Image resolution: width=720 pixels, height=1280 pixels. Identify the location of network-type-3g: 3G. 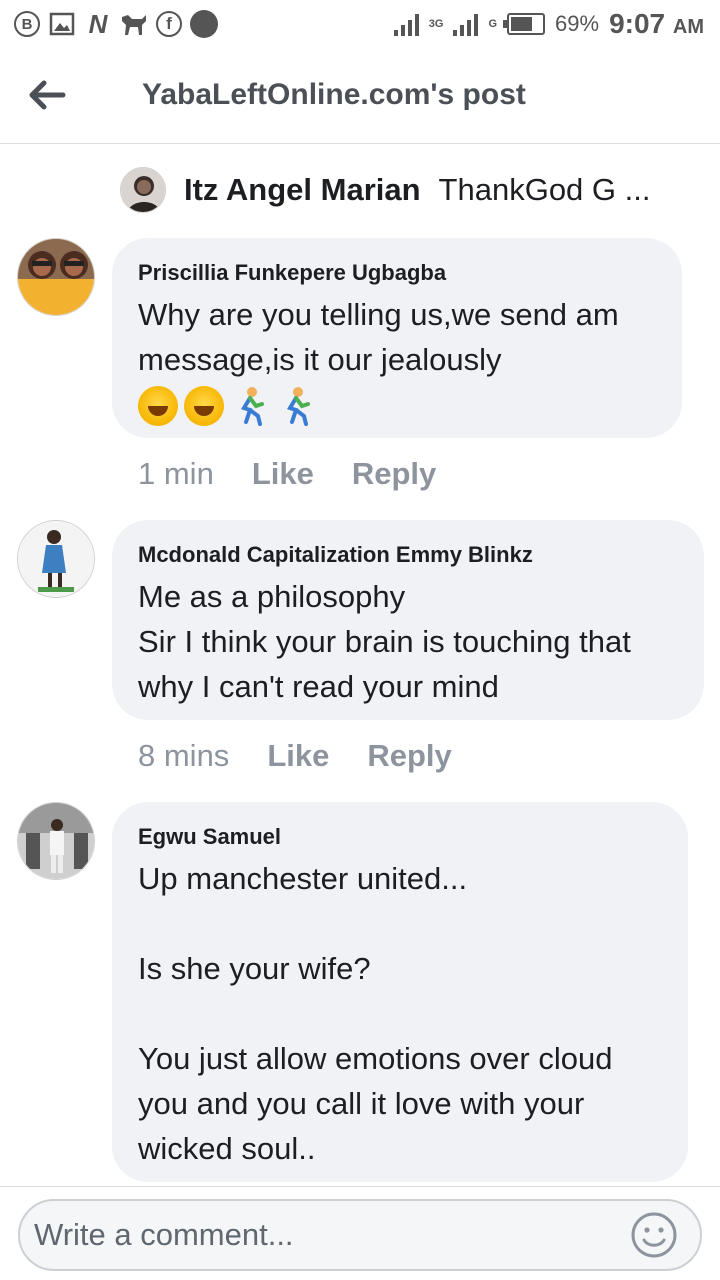
(436, 23).